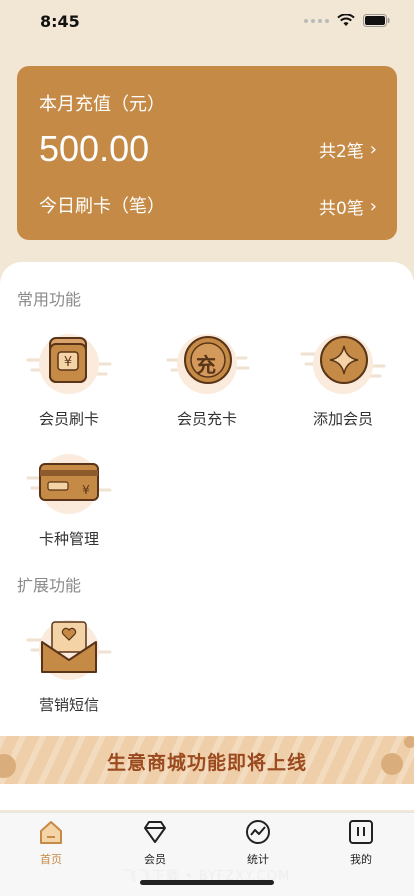 The height and width of the screenshot is (896, 414). I want to click on marketing-sms-label: 营销短信, so click(68, 705).